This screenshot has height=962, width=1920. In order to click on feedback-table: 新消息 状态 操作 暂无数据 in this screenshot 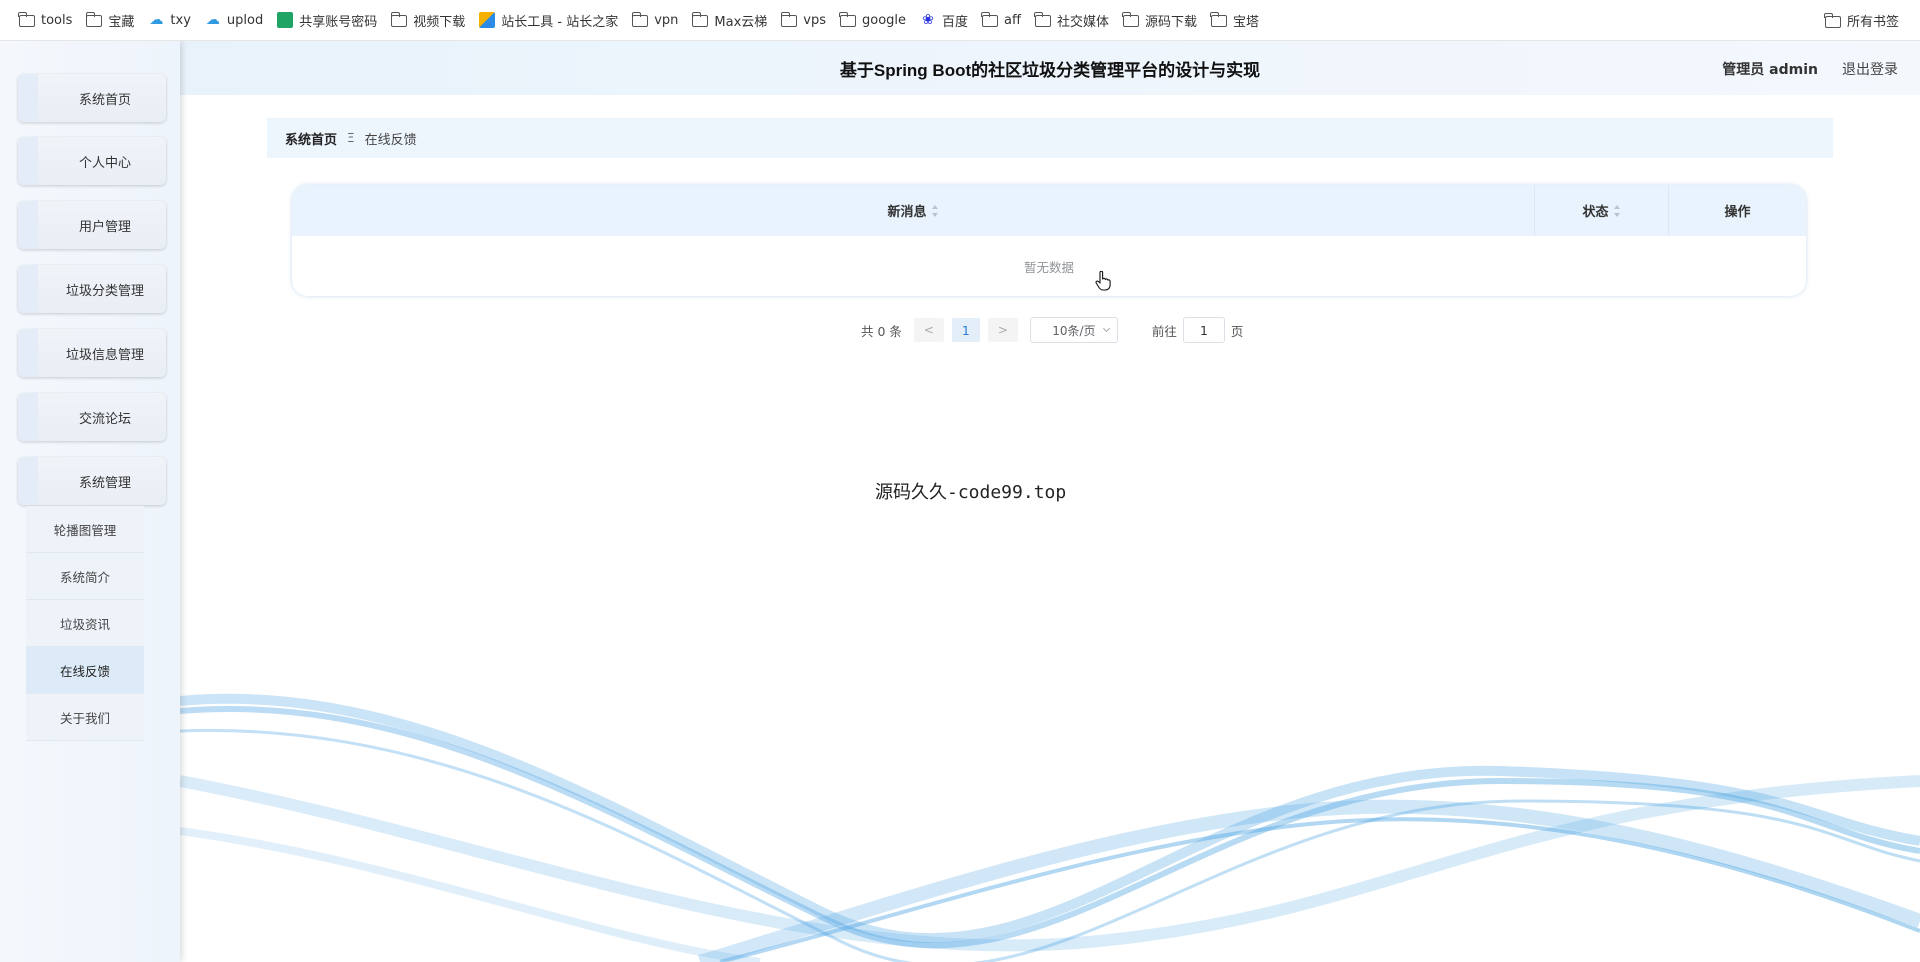, I will do `click(1049, 240)`.